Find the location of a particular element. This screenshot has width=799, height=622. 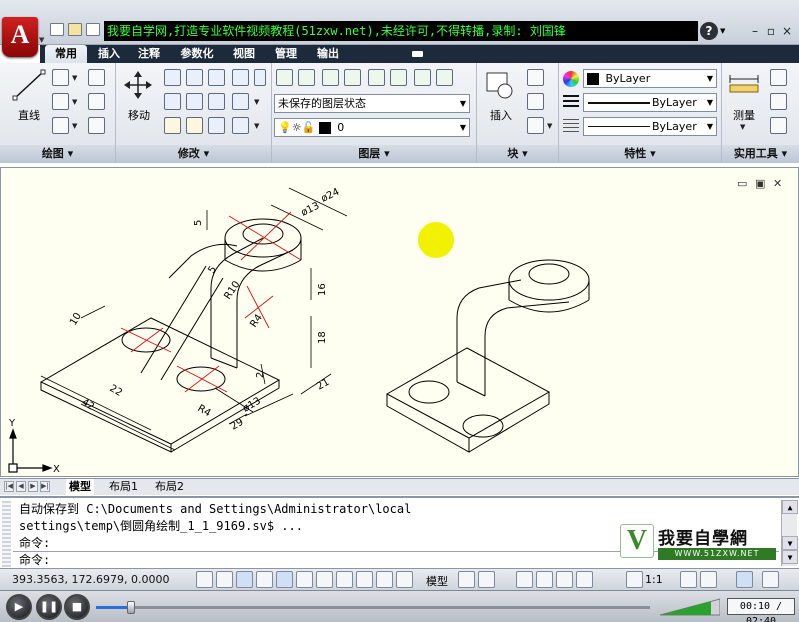

arc-icon is located at coordinates (96, 77).